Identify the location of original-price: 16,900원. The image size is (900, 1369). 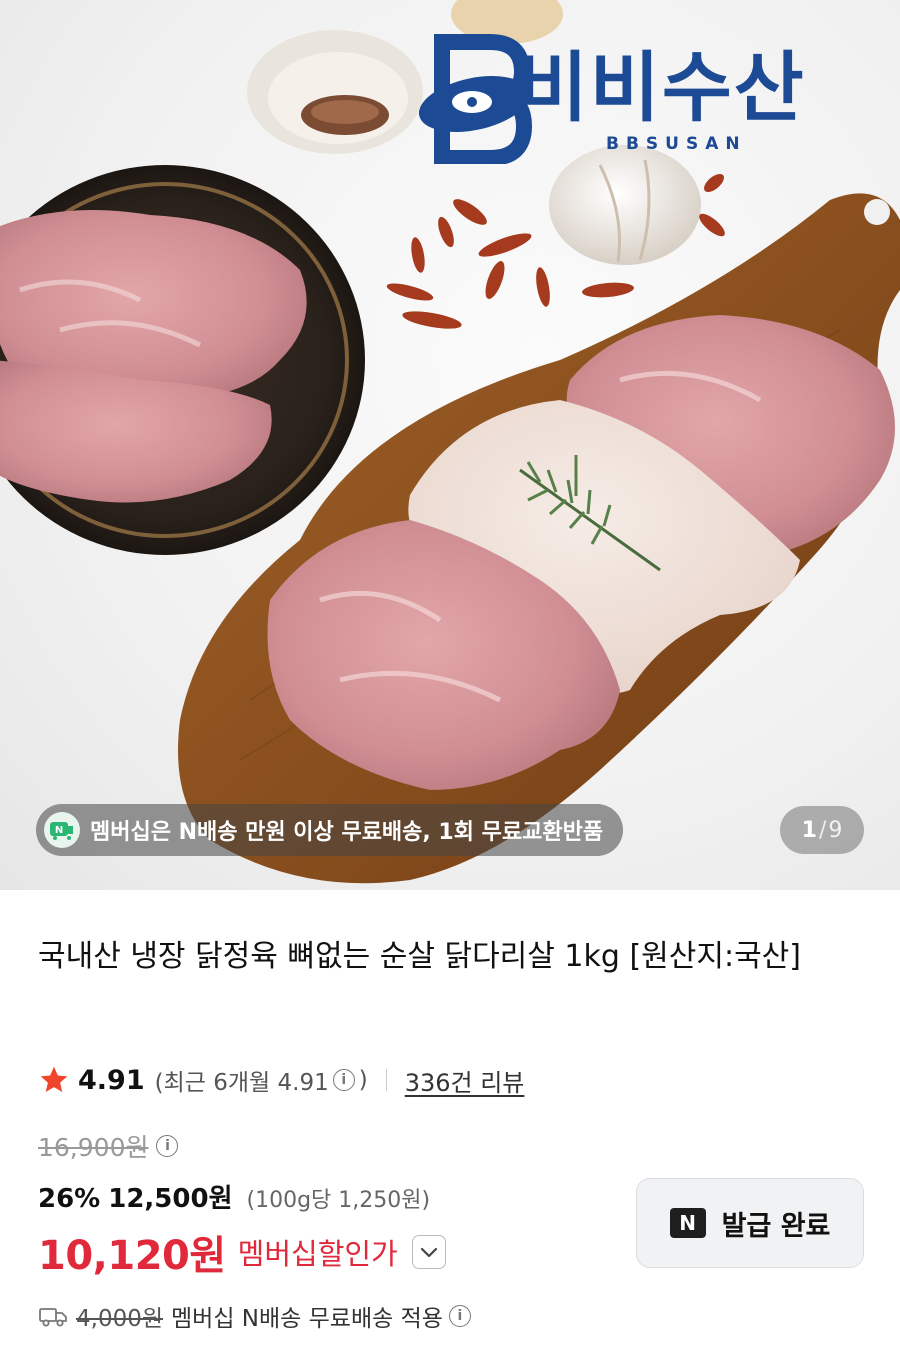
(93, 1147).